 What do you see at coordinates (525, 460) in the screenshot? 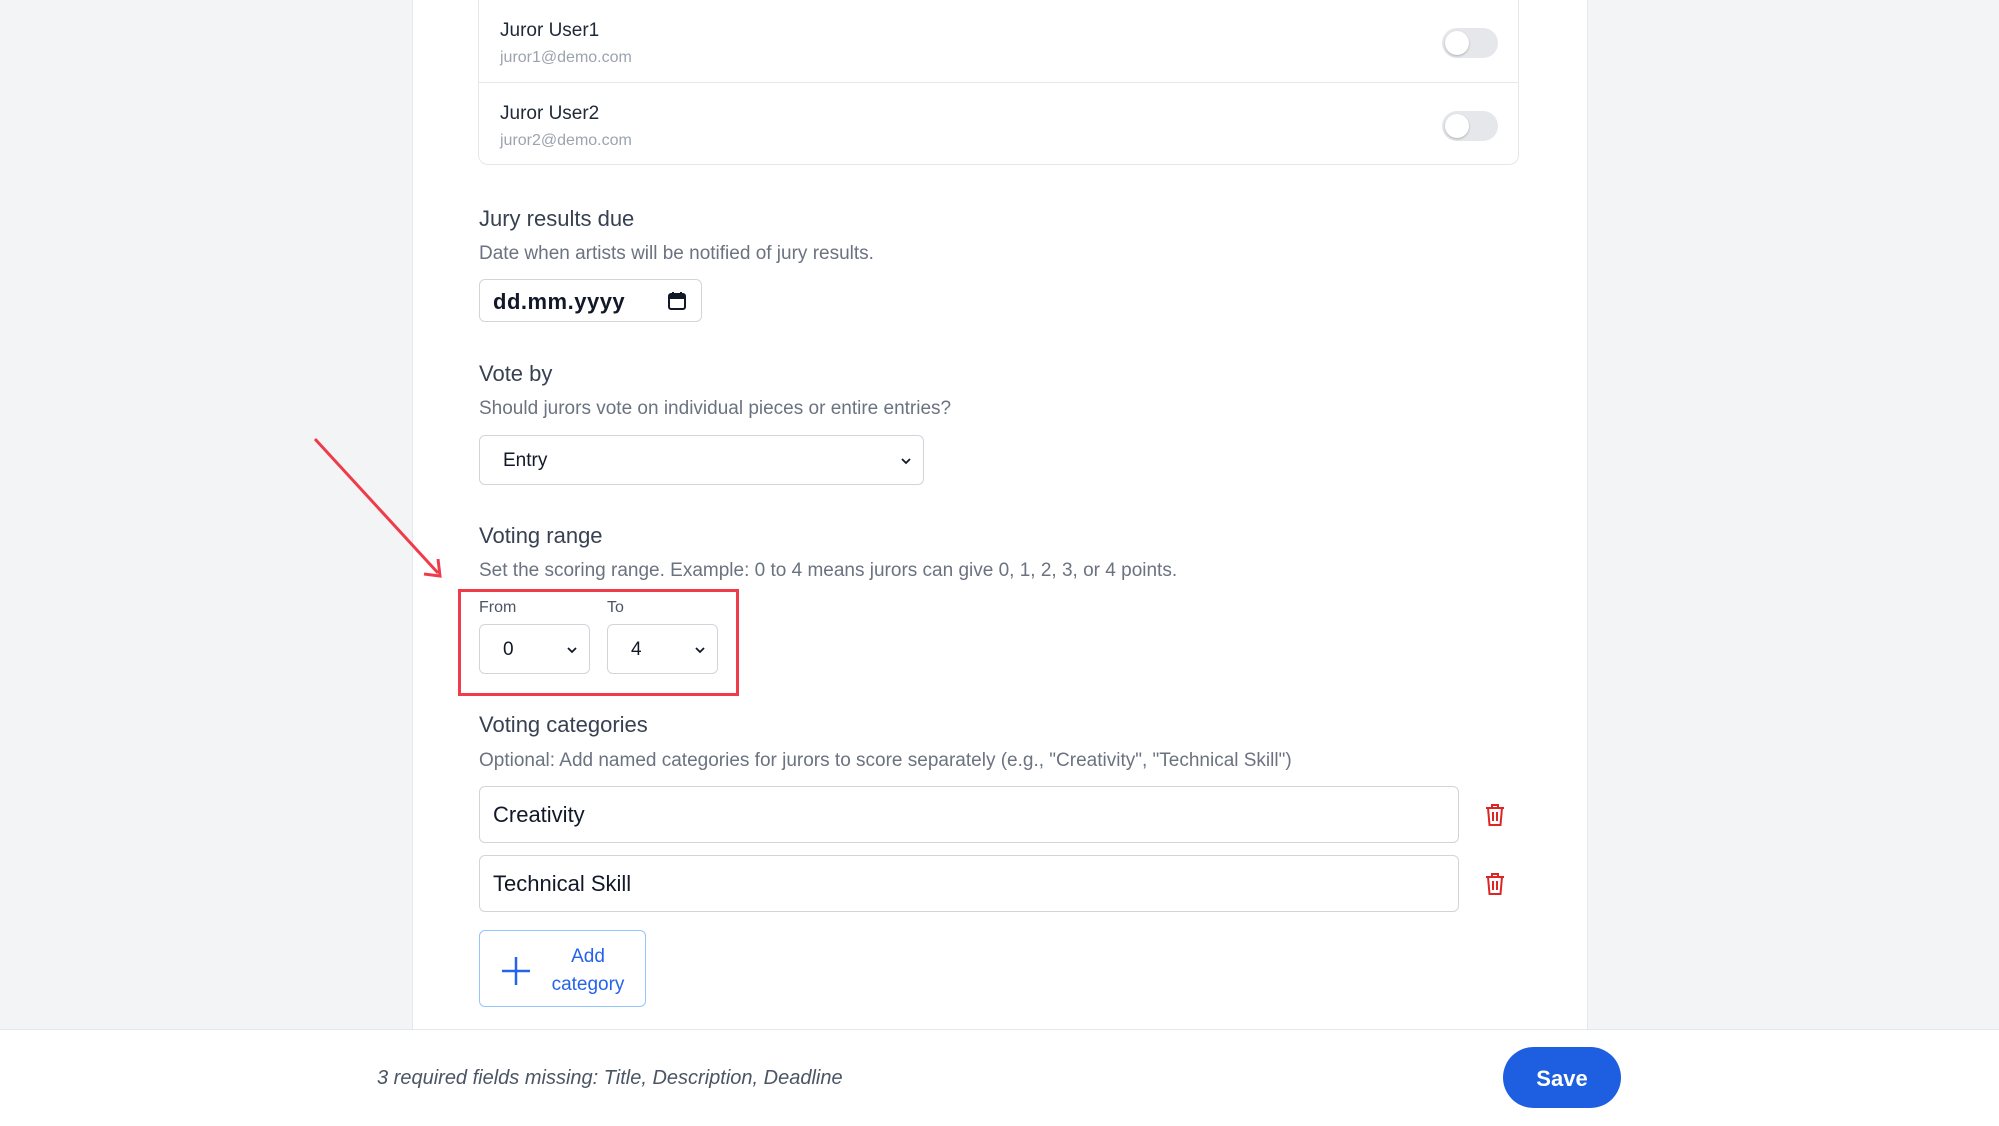
I see `vote-by-selected: Entry` at bounding box center [525, 460].